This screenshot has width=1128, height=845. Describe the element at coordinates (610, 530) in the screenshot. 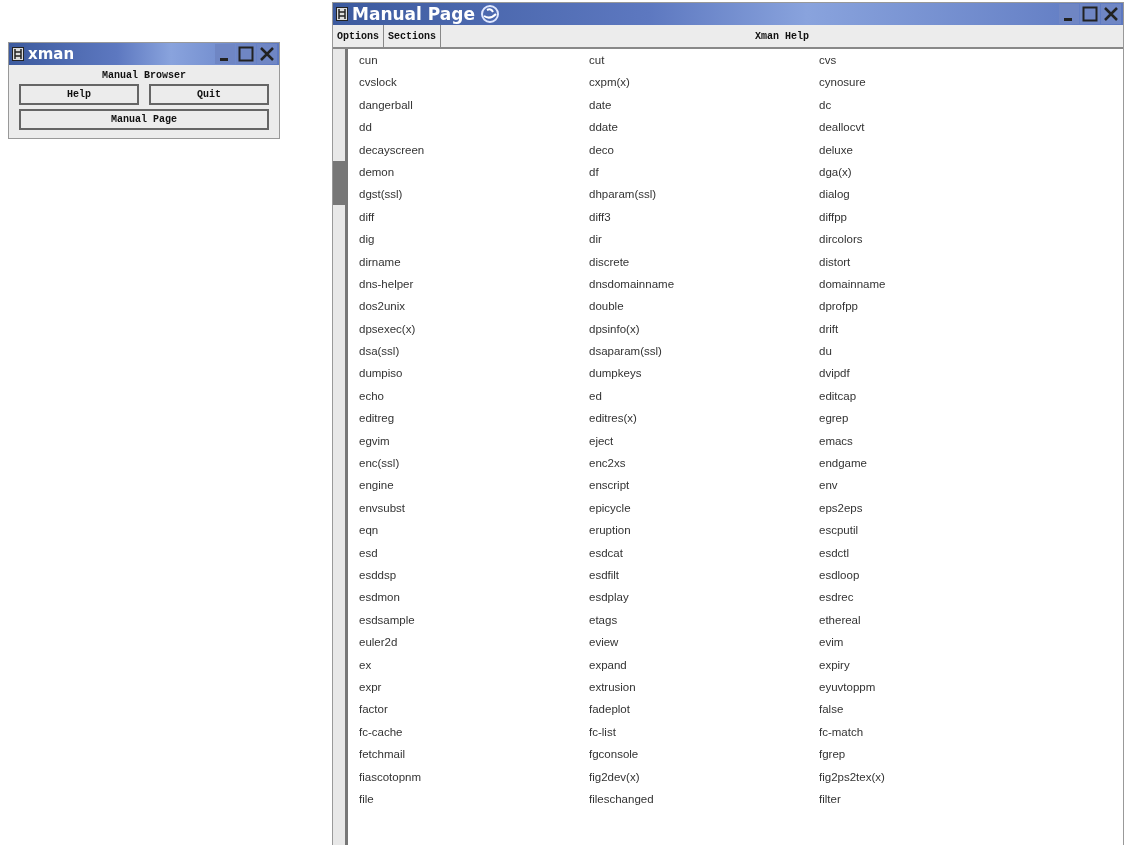

I see `manual-entry: eruption` at that location.